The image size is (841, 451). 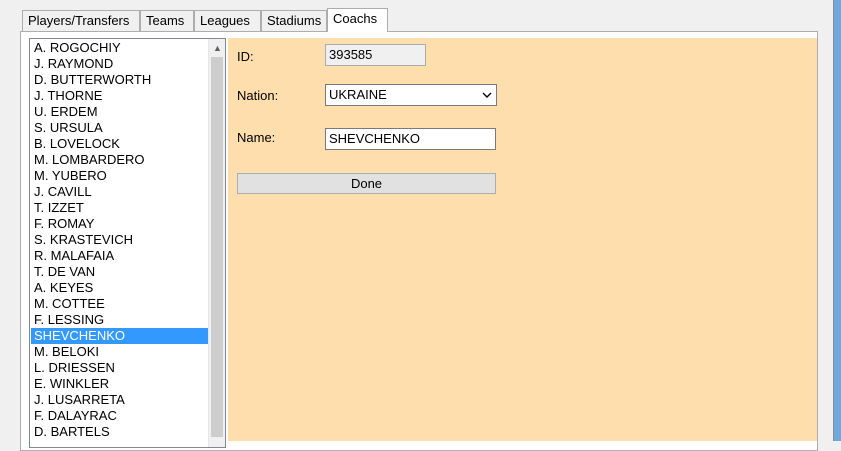 I want to click on done-button: Done, so click(x=366, y=183).